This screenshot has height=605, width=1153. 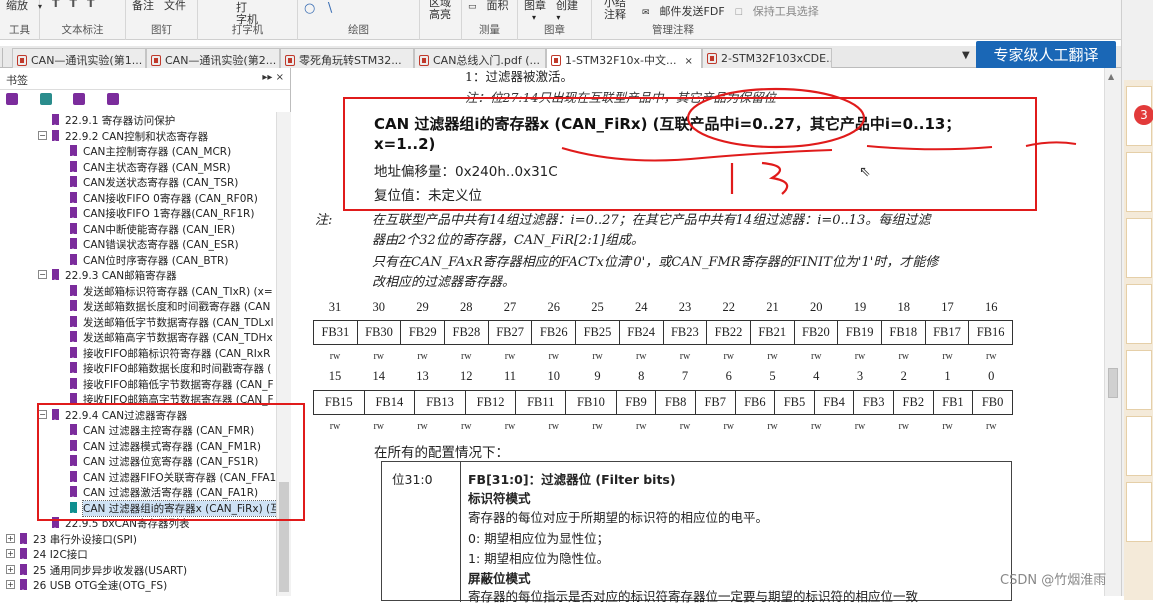 I want to click on ribbon-group-area-highlight: 区域 高亮, so click(x=441, y=20).